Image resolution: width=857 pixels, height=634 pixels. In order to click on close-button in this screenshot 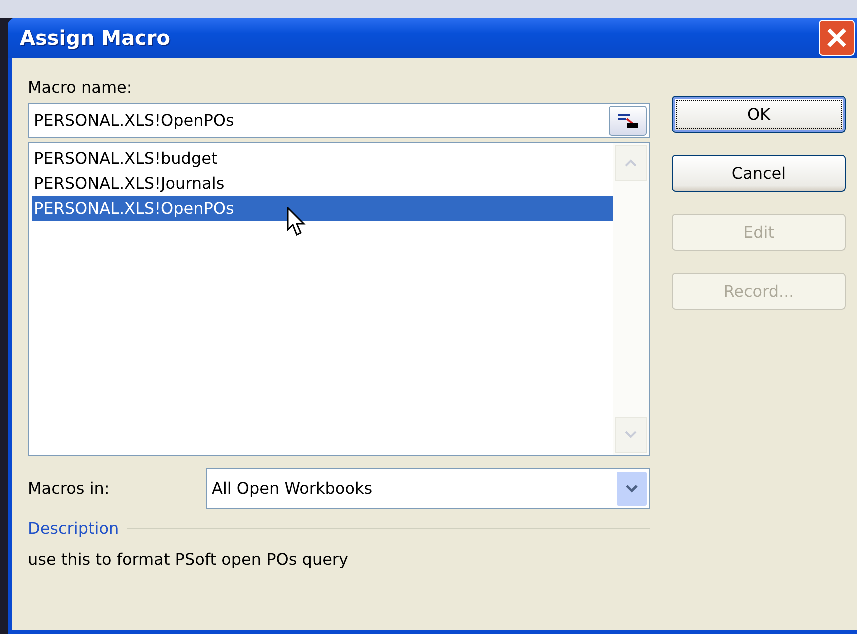, I will do `click(837, 38)`.